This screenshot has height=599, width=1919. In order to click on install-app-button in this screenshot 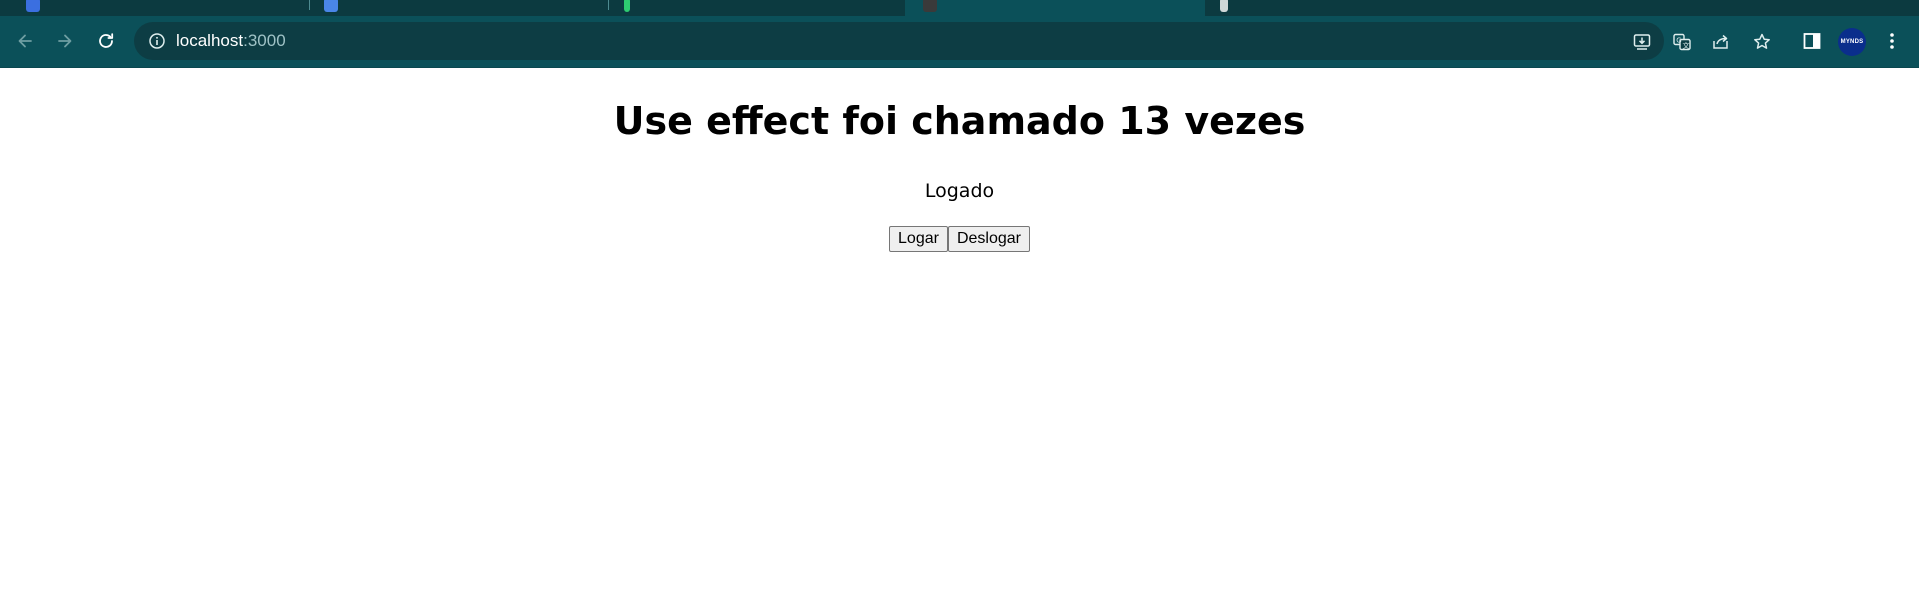, I will do `click(1642, 42)`.